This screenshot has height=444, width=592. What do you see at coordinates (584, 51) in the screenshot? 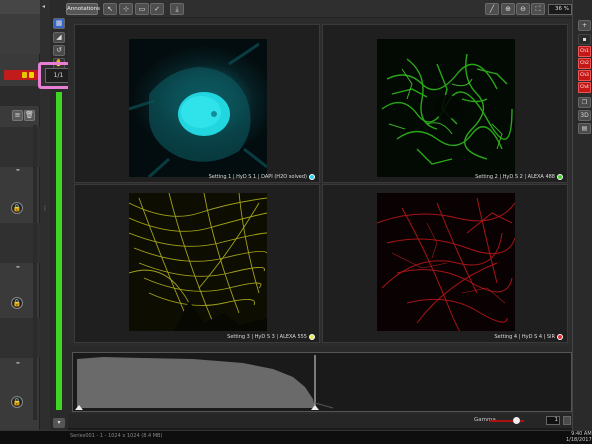
I see `channel-button-1: Ch1` at bounding box center [584, 51].